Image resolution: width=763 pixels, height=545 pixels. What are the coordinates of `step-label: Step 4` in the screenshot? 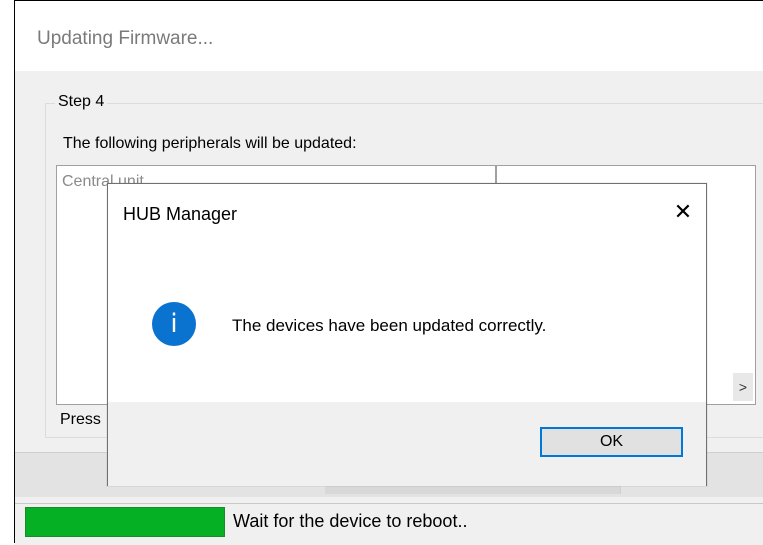 It's located at (81, 102).